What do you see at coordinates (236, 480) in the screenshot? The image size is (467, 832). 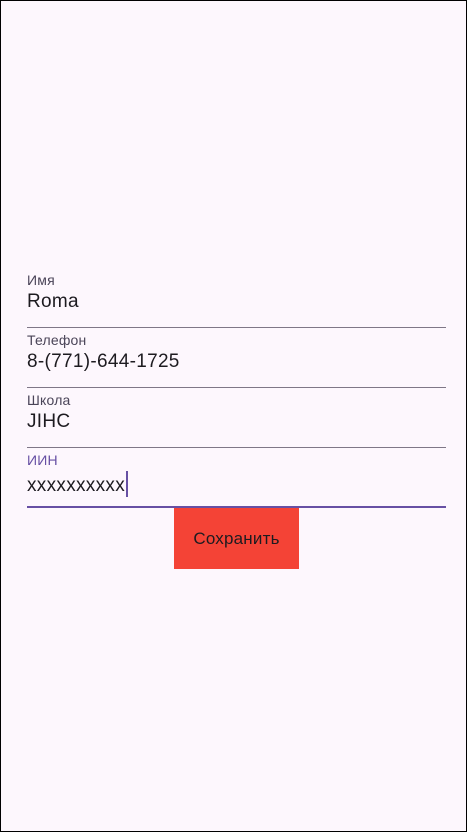 I see `iin-field: ИИН xxxxxxxxxx` at bounding box center [236, 480].